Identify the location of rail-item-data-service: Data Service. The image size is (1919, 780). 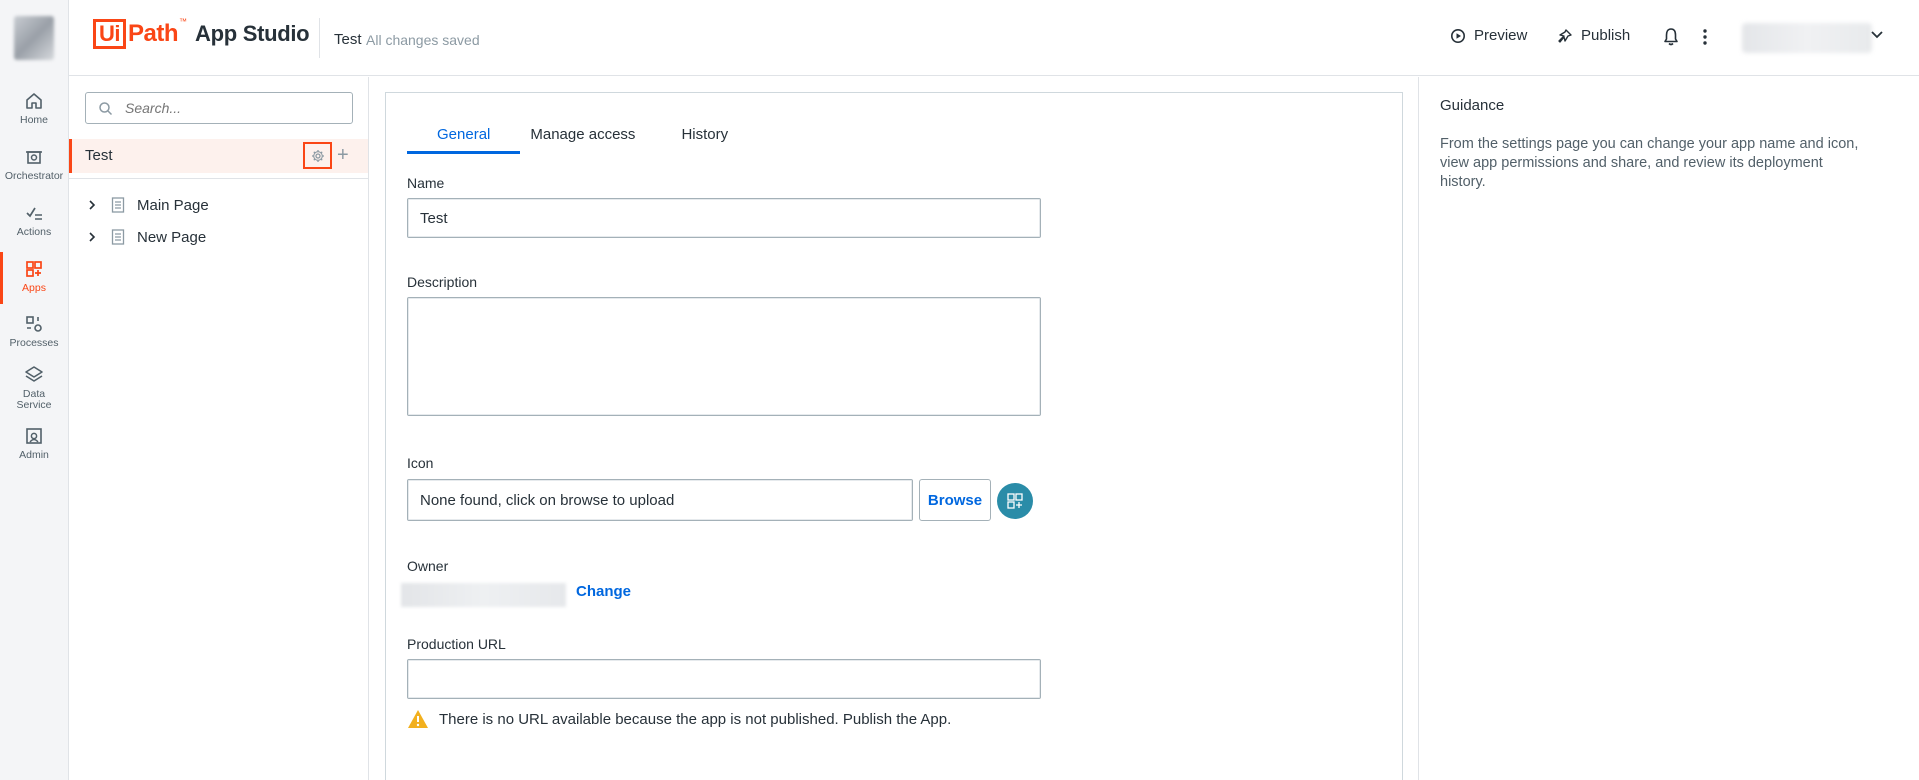
(34, 387).